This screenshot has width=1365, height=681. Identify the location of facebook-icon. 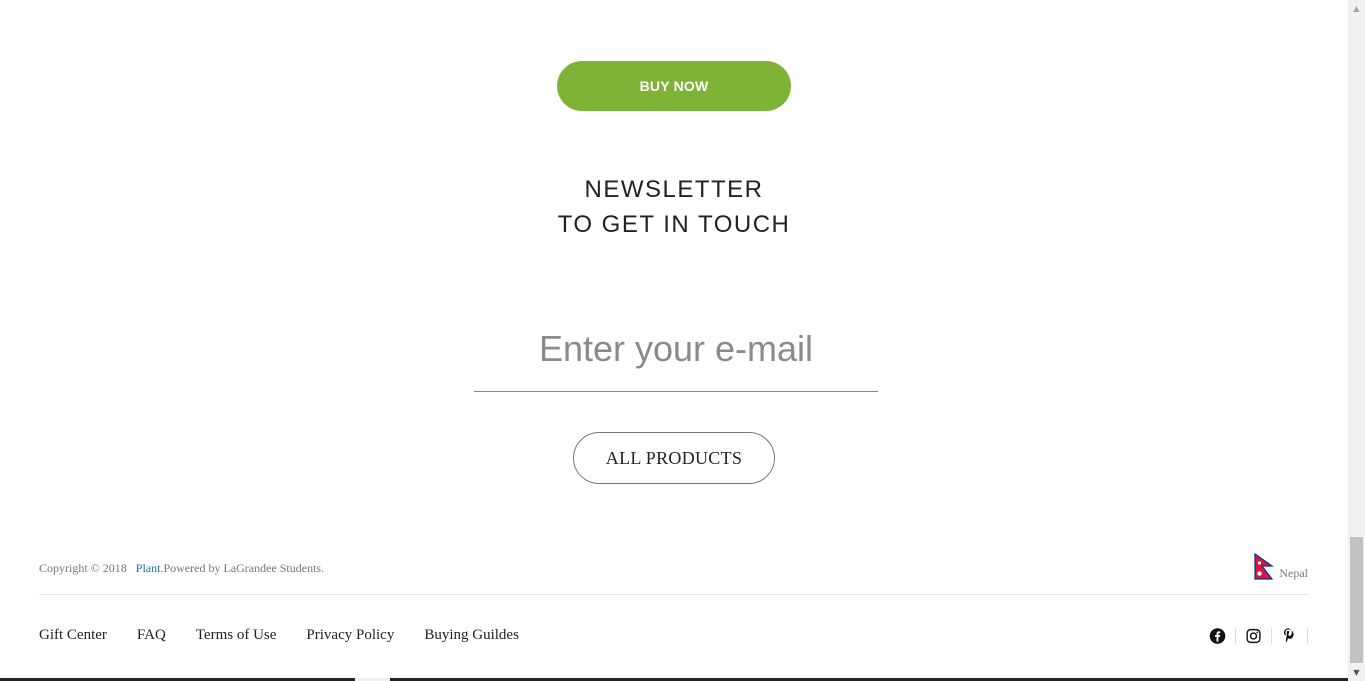
(1217, 636).